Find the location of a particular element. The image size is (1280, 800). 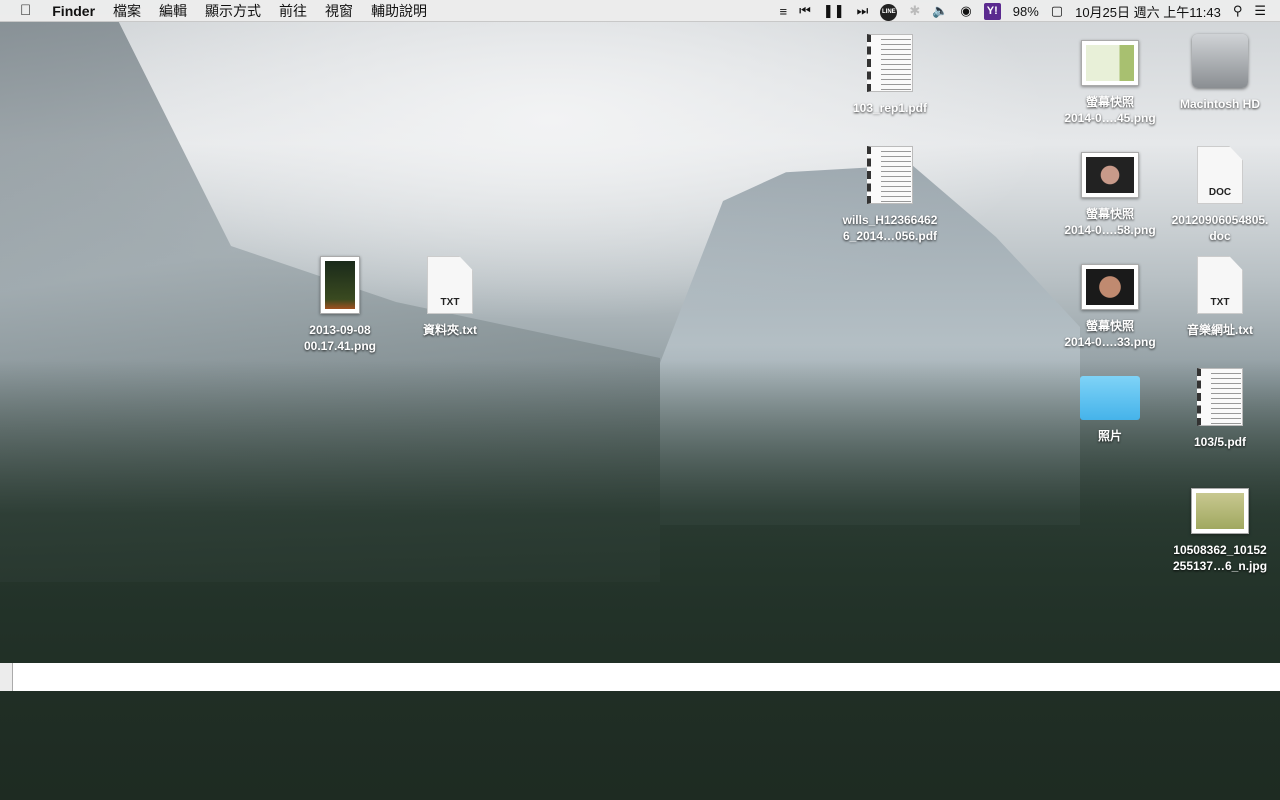

icon-label: 2013-09-08 00.17.41.png is located at coordinates (340, 338).